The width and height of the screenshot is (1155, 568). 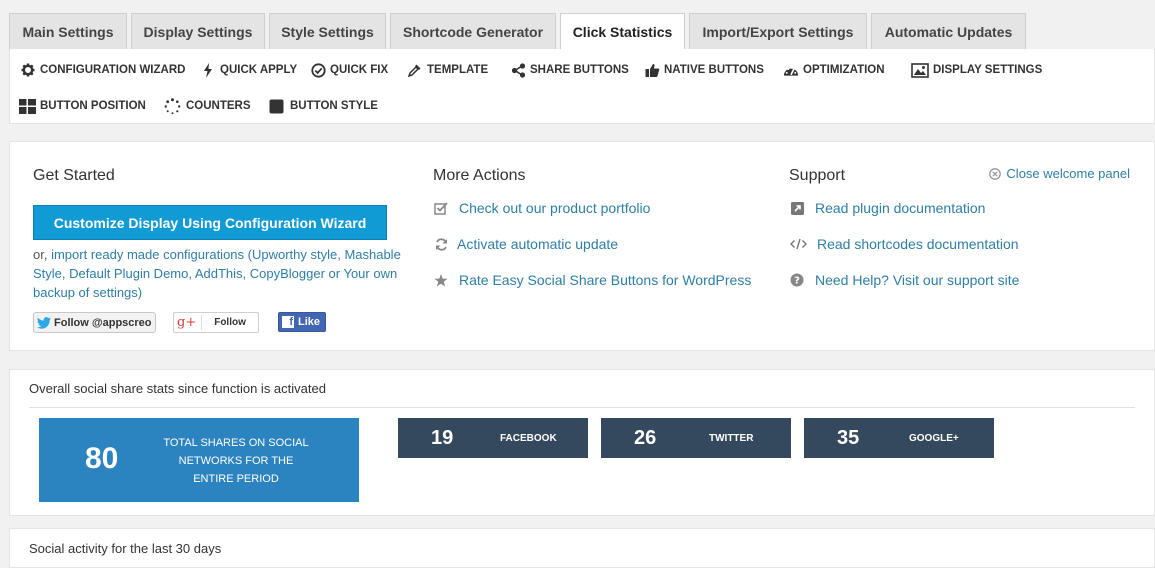 I want to click on plugin-documentation-link: Read plugin documentation, so click(x=887, y=208).